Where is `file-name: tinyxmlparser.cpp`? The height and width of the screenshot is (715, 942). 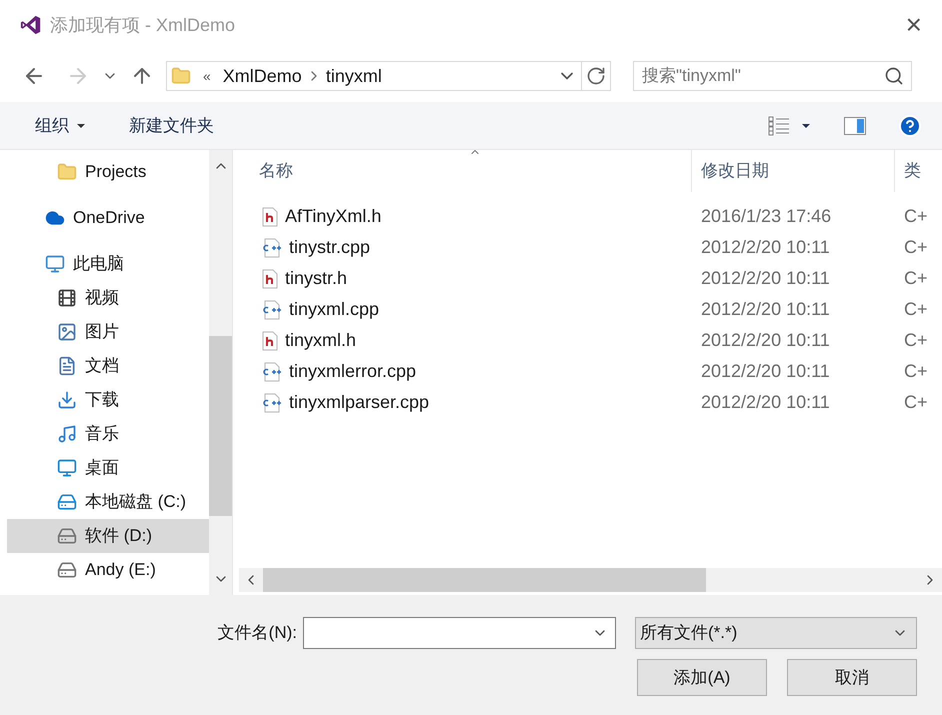 file-name: tinyxmlparser.cpp is located at coordinates (359, 402).